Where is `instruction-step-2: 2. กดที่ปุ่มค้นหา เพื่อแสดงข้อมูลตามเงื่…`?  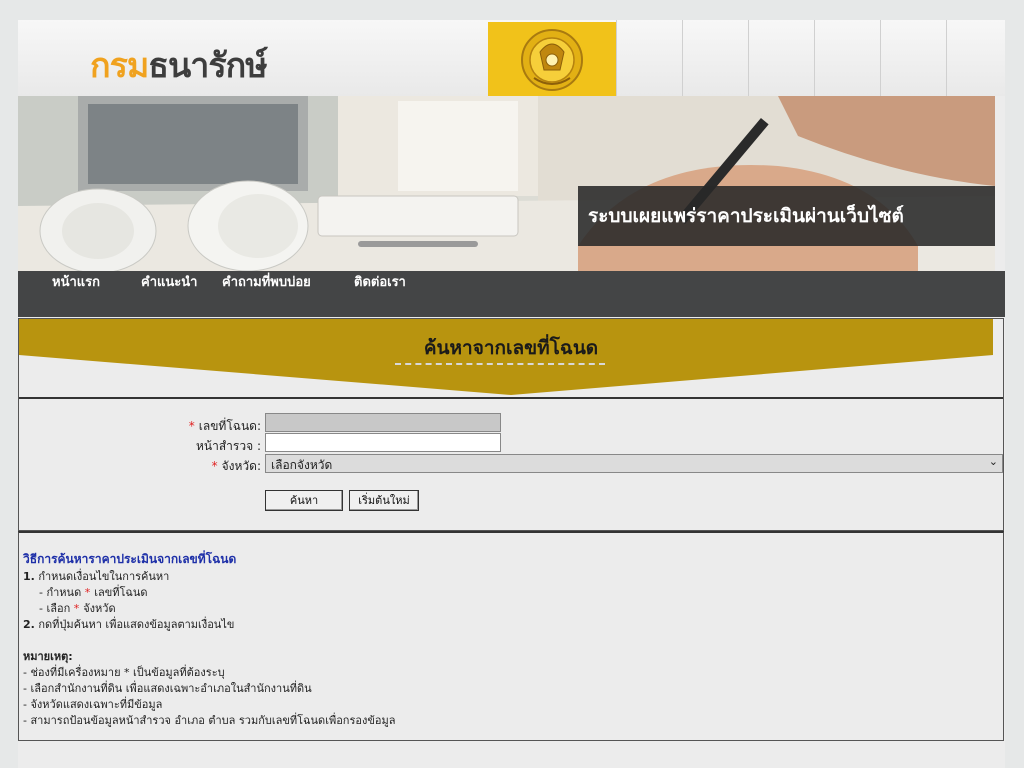
instruction-step-2: 2. กดที่ปุ่มค้นหา เพื่อแสดงข้อมูลตามเงื่… is located at coordinates (128, 624).